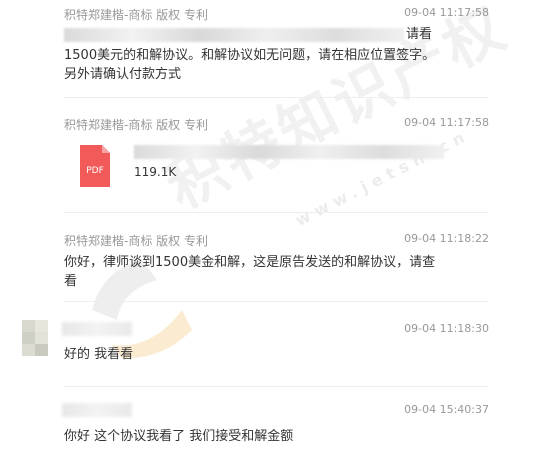  What do you see at coordinates (269, 426) in the screenshot?
I see `chat-message: 09-04 15:40:37 你好 这个协议我看了 我们接受和解金额` at bounding box center [269, 426].